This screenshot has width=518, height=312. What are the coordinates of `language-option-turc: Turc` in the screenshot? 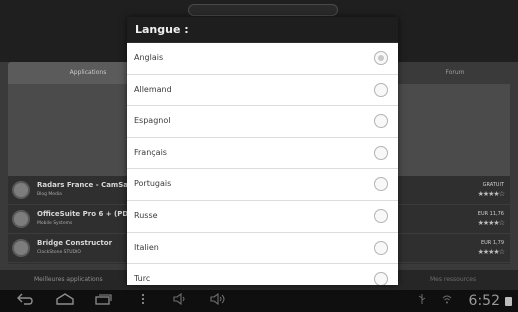 It's located at (262, 274).